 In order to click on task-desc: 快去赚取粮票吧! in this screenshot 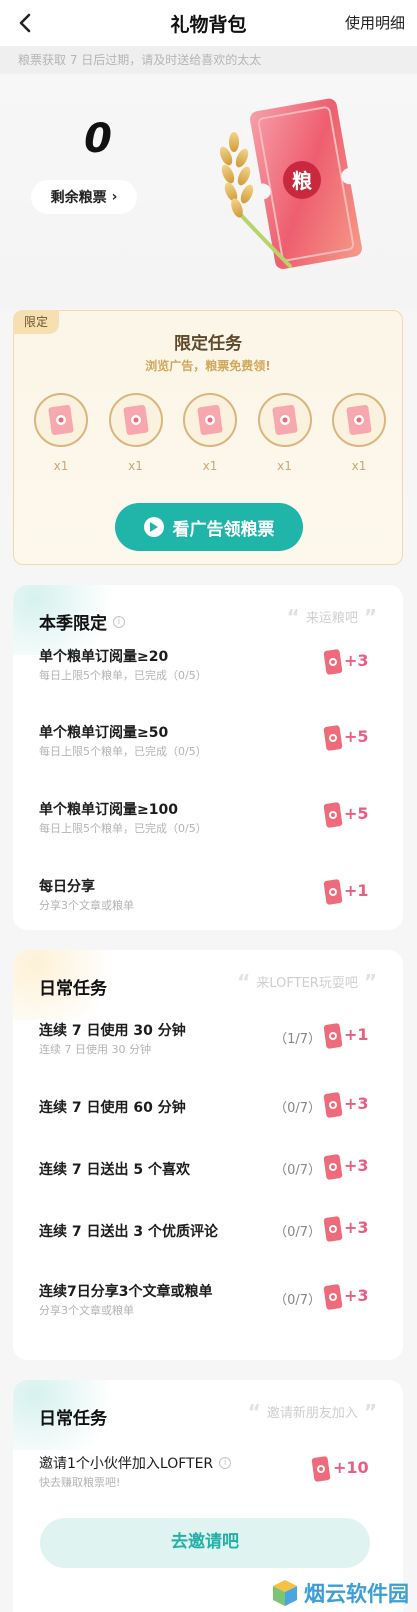, I will do `click(80, 1482)`.